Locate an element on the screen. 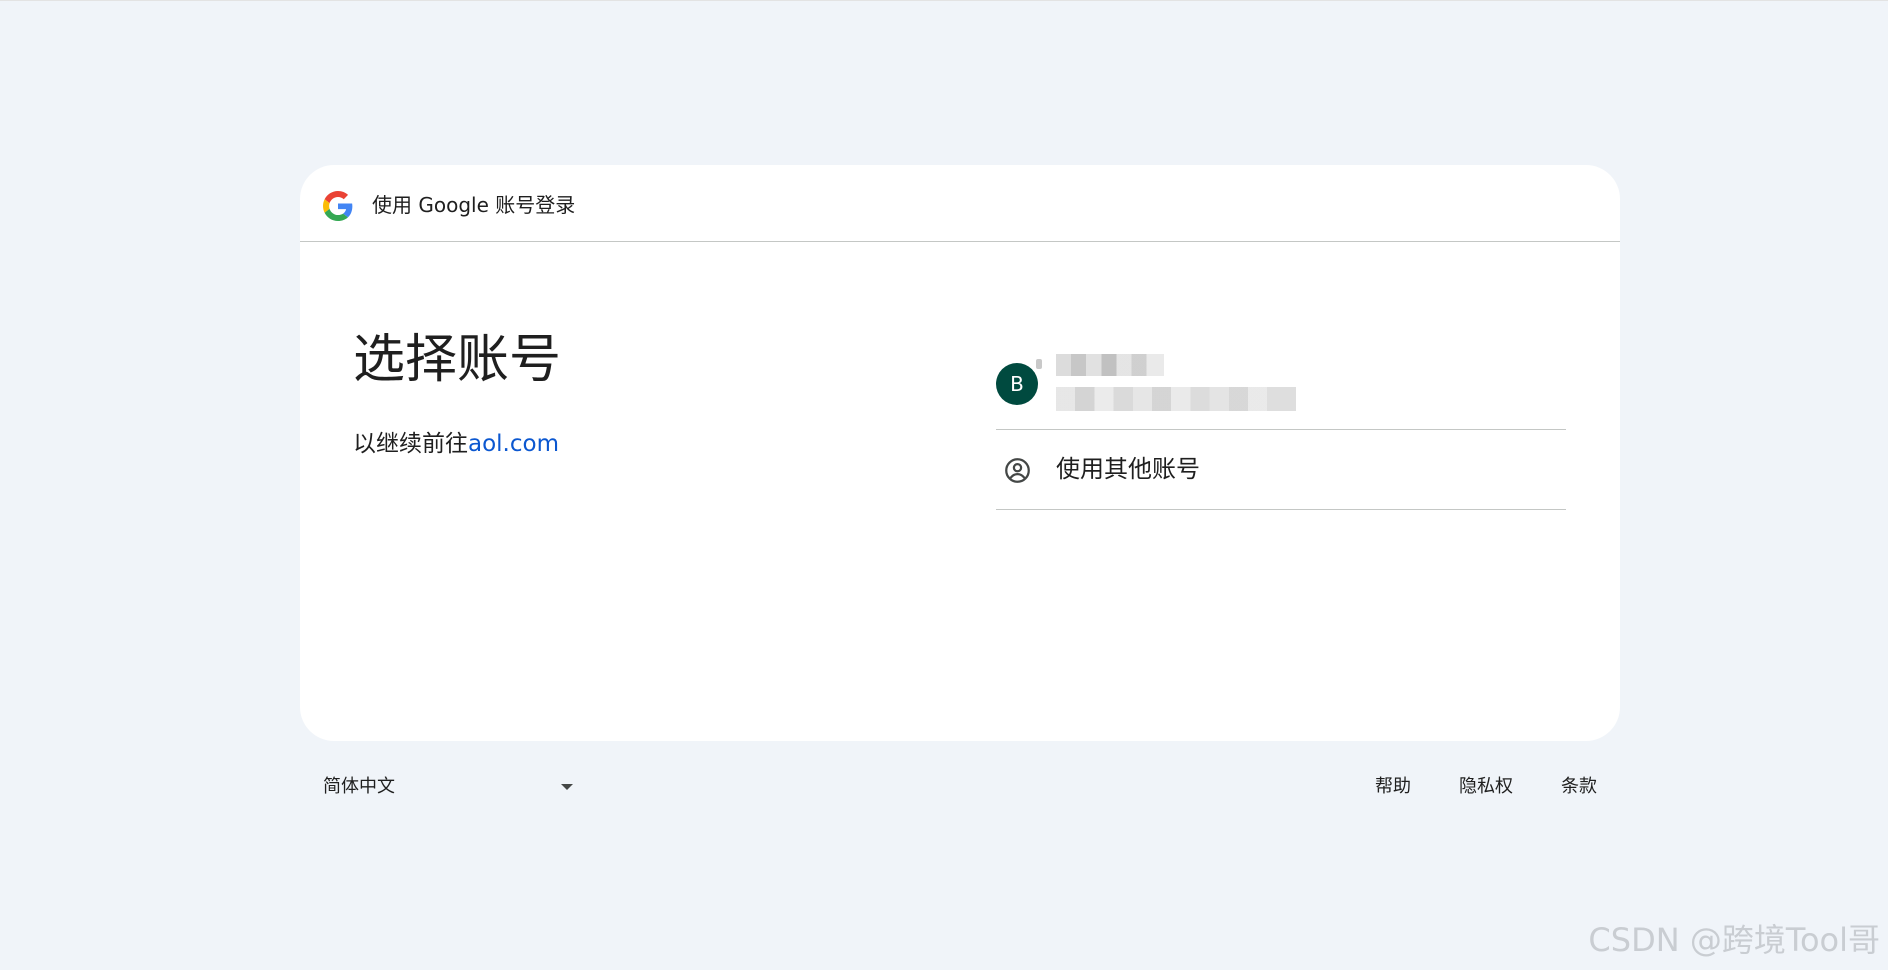  avatar-badge is located at coordinates (1039, 364).